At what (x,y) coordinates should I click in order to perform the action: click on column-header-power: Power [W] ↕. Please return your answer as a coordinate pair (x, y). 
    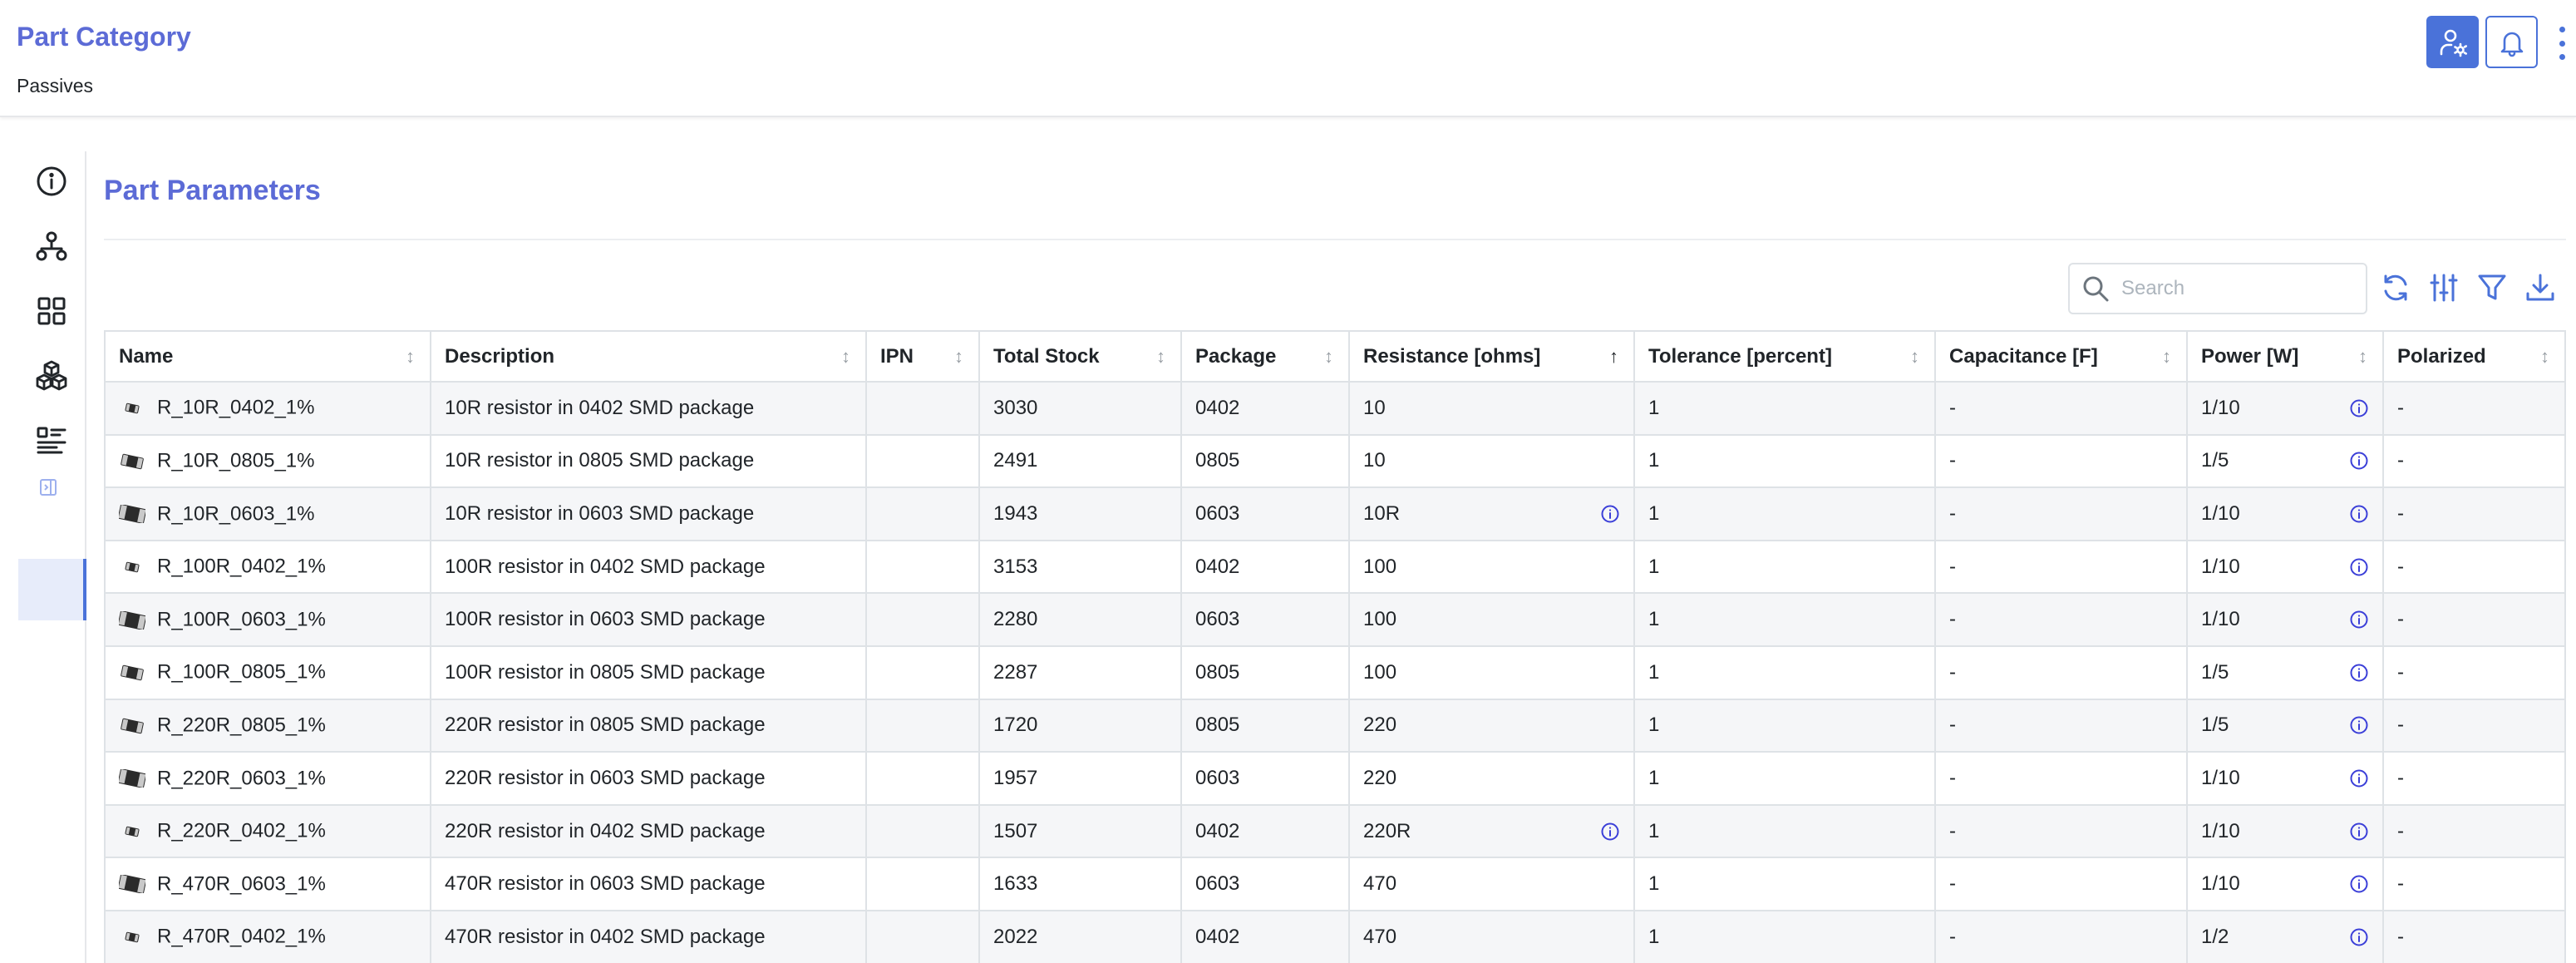
    Looking at the image, I should click on (2285, 357).